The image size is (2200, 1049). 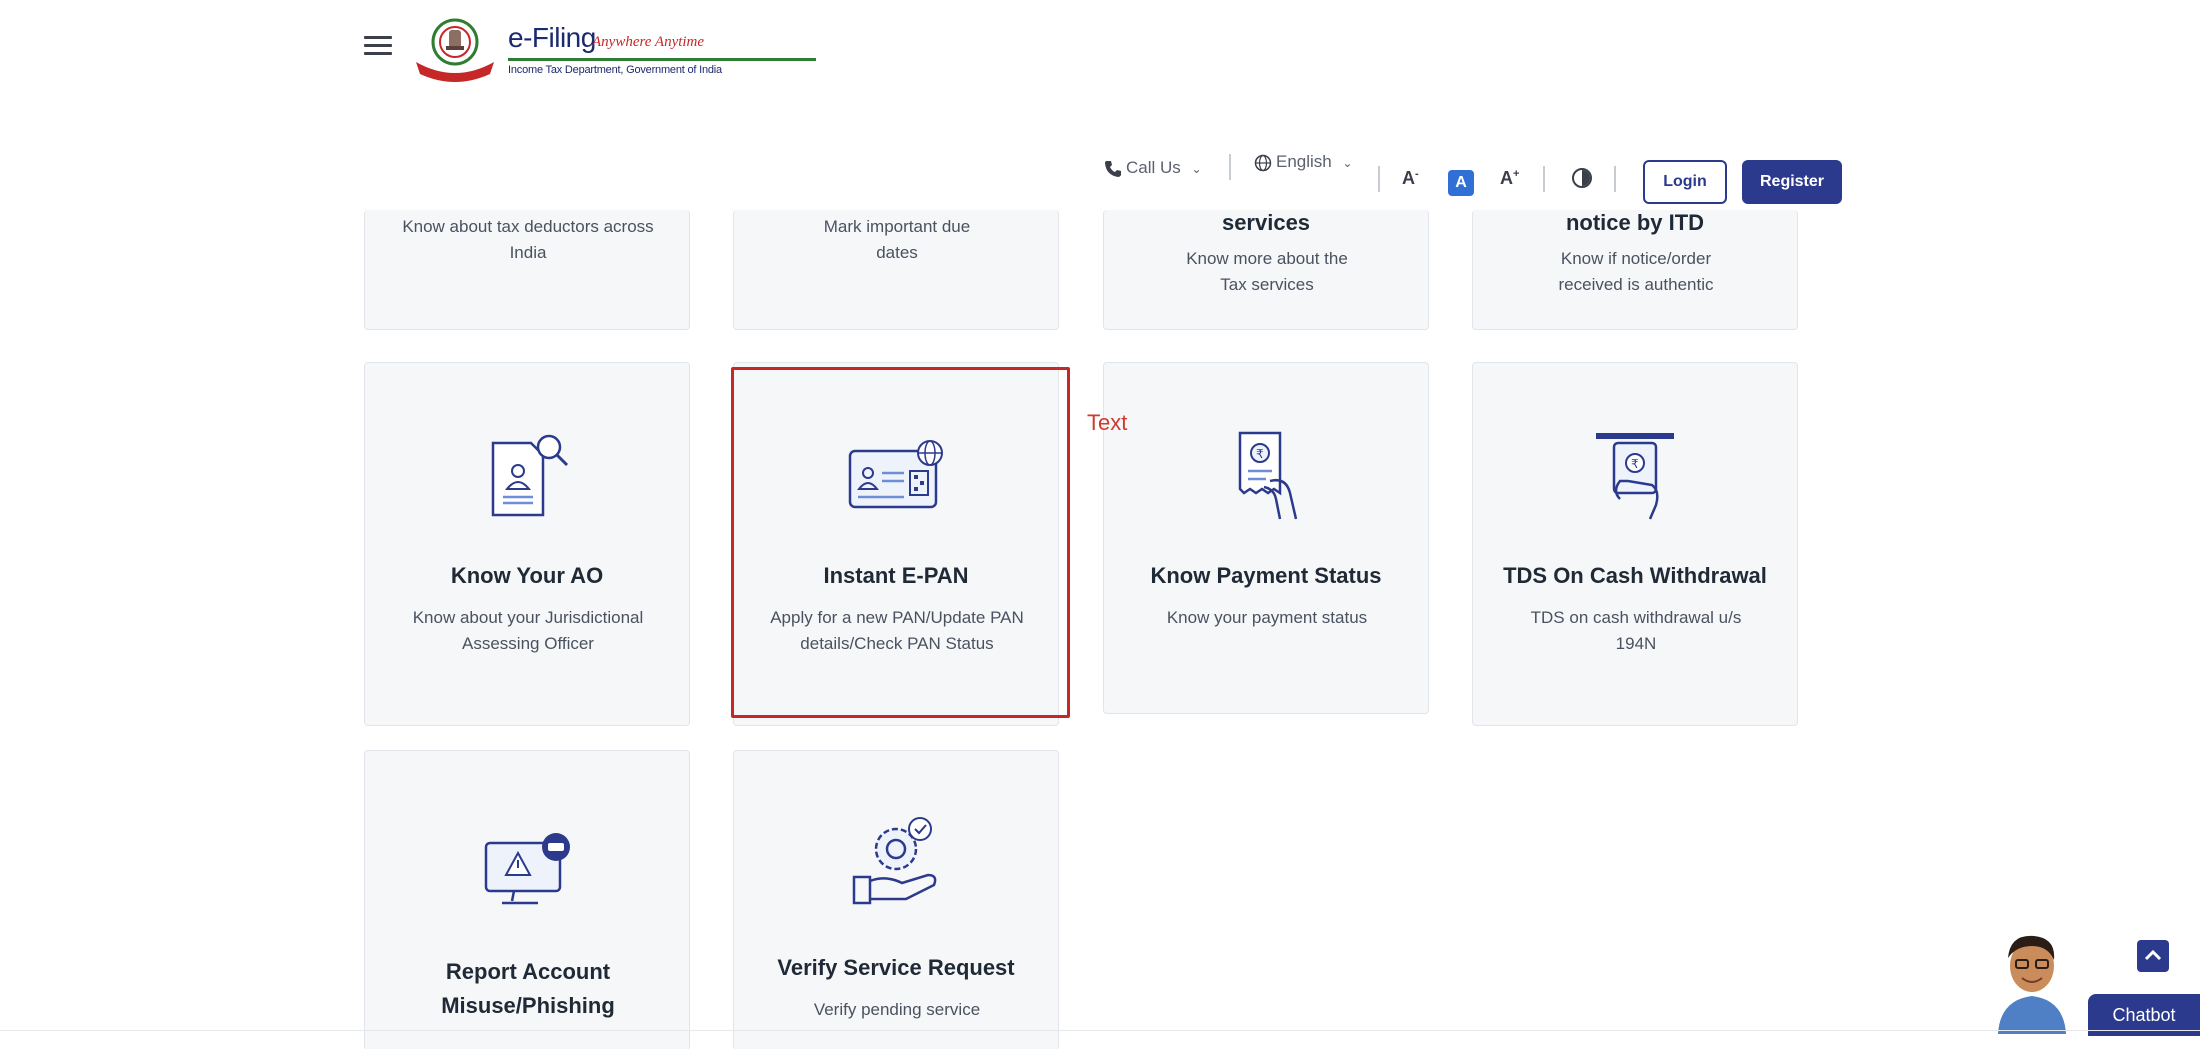 What do you see at coordinates (2091, 989) in the screenshot?
I see `chatbot-widget: Chatbot` at bounding box center [2091, 989].